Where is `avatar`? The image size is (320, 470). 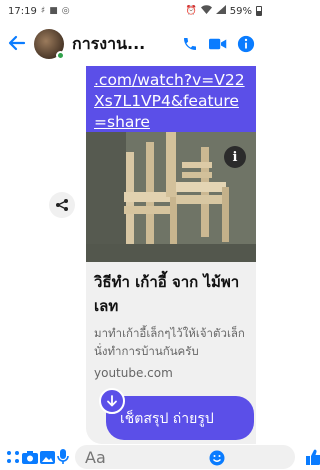 avatar is located at coordinates (49, 44).